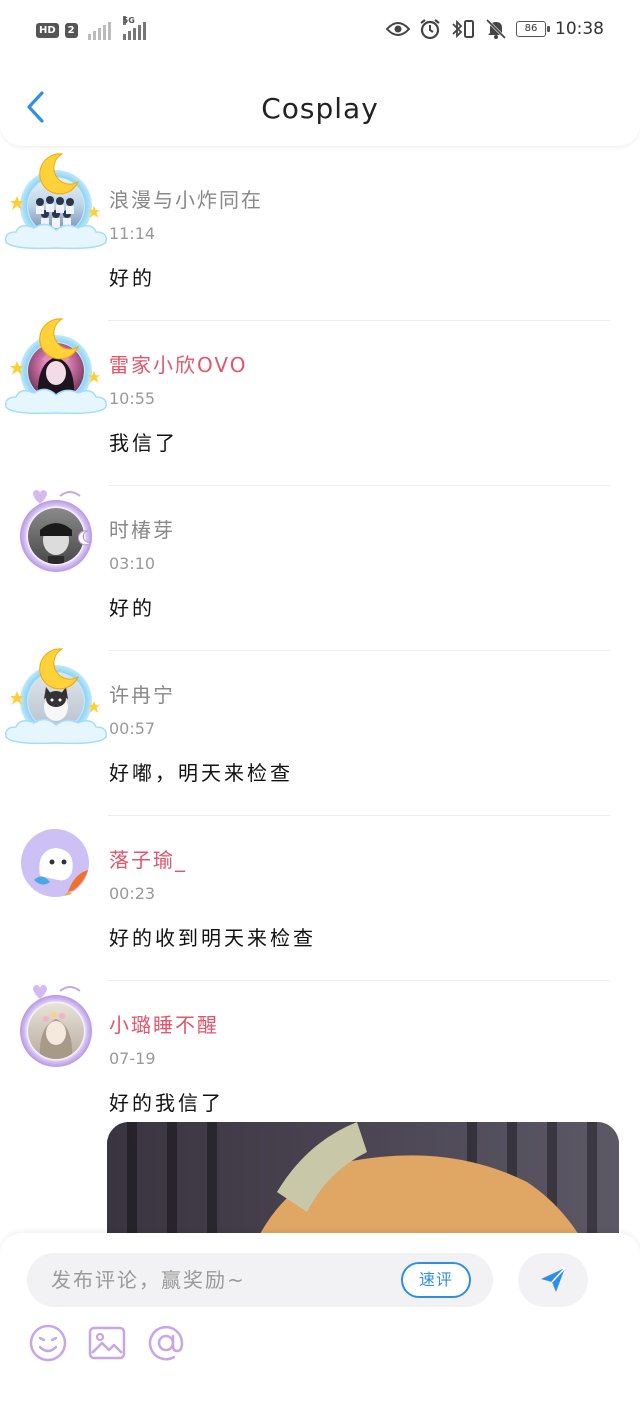  I want to click on top-bar: Cosplay, so click(320, 105).